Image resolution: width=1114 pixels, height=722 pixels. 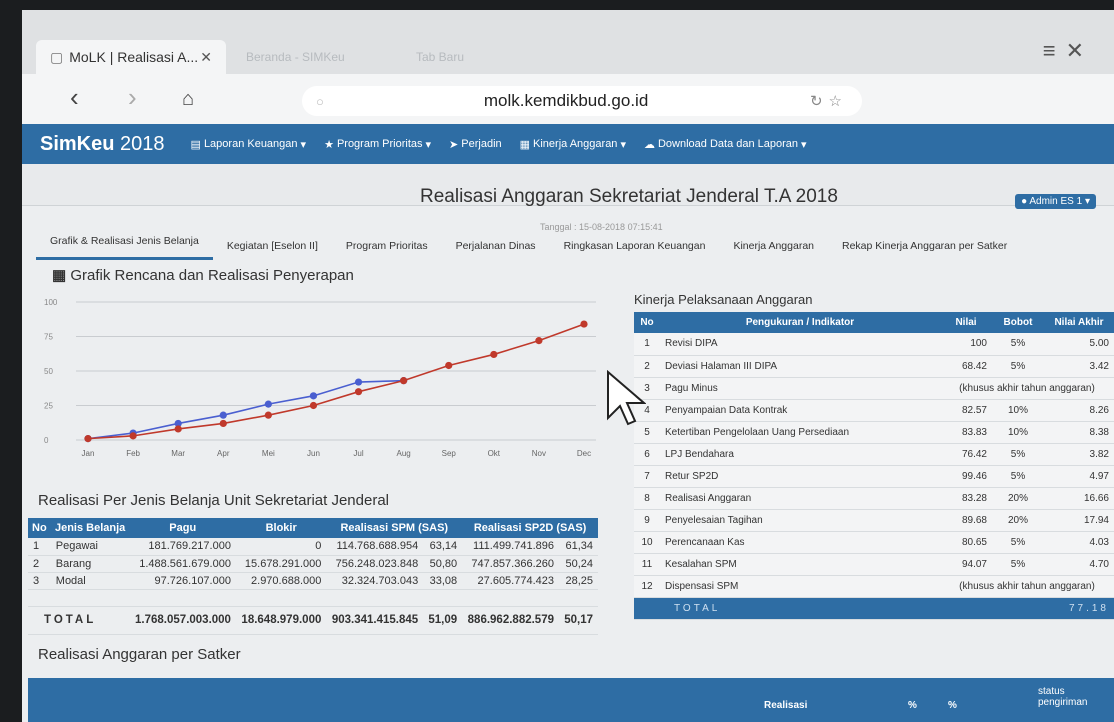 I want to click on user-name: Admin ES 1, so click(x=1056, y=201).